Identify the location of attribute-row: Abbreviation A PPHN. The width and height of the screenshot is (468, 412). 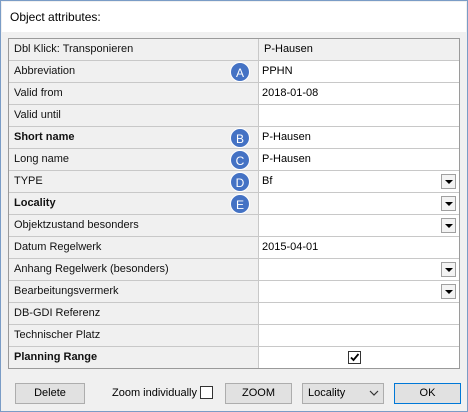
(234, 72).